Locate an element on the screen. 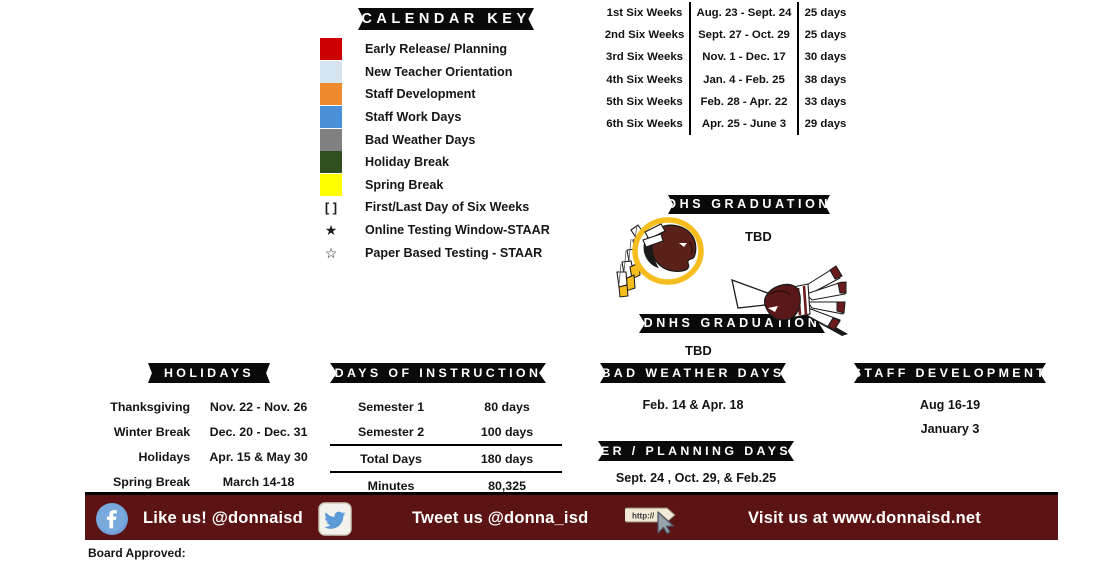 The height and width of the screenshot is (570, 1103). six-weeks-dates: Jan. 4 - Feb. 25 is located at coordinates (744, 79).